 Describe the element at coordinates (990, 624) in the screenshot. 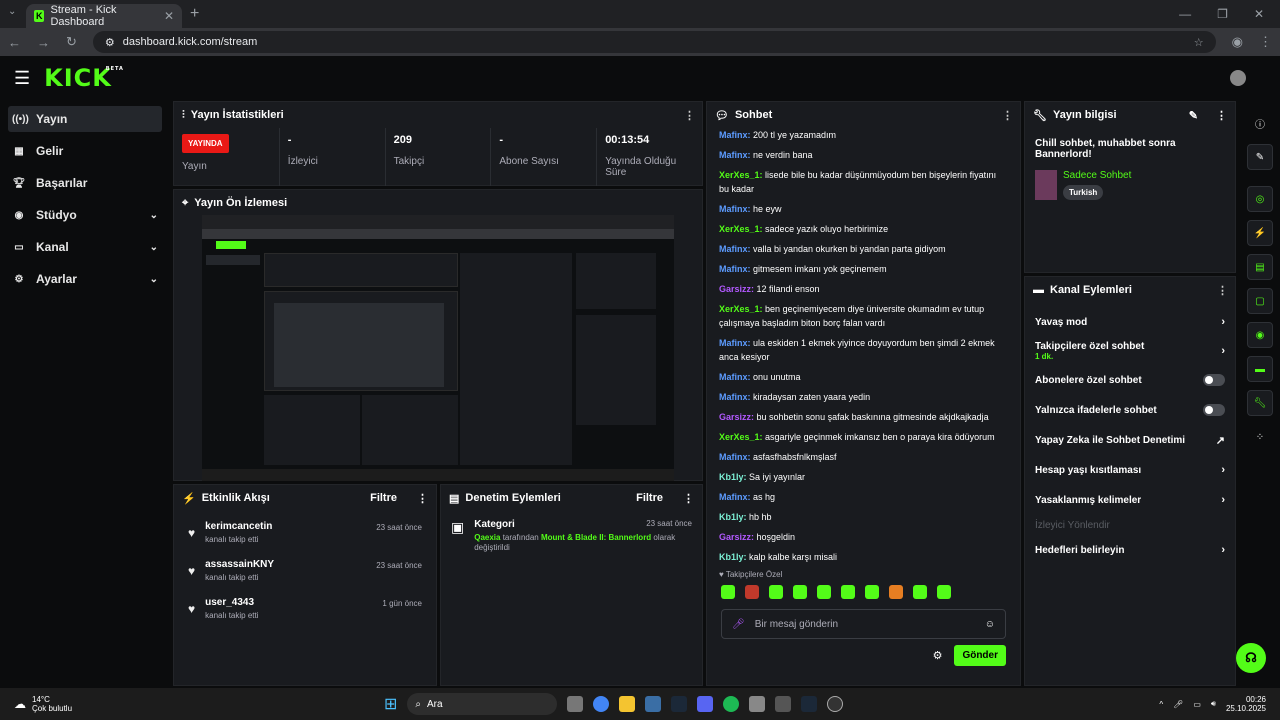

I see `emoji-icon: ☺` at that location.